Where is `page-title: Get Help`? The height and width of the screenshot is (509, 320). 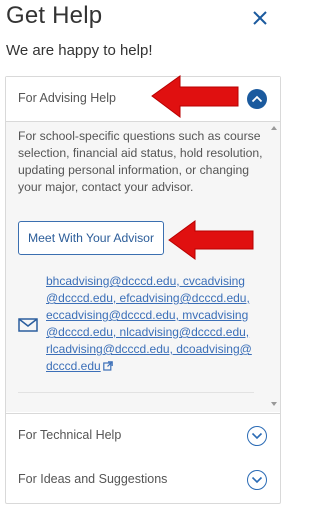 page-title: Get Help is located at coordinates (54, 15).